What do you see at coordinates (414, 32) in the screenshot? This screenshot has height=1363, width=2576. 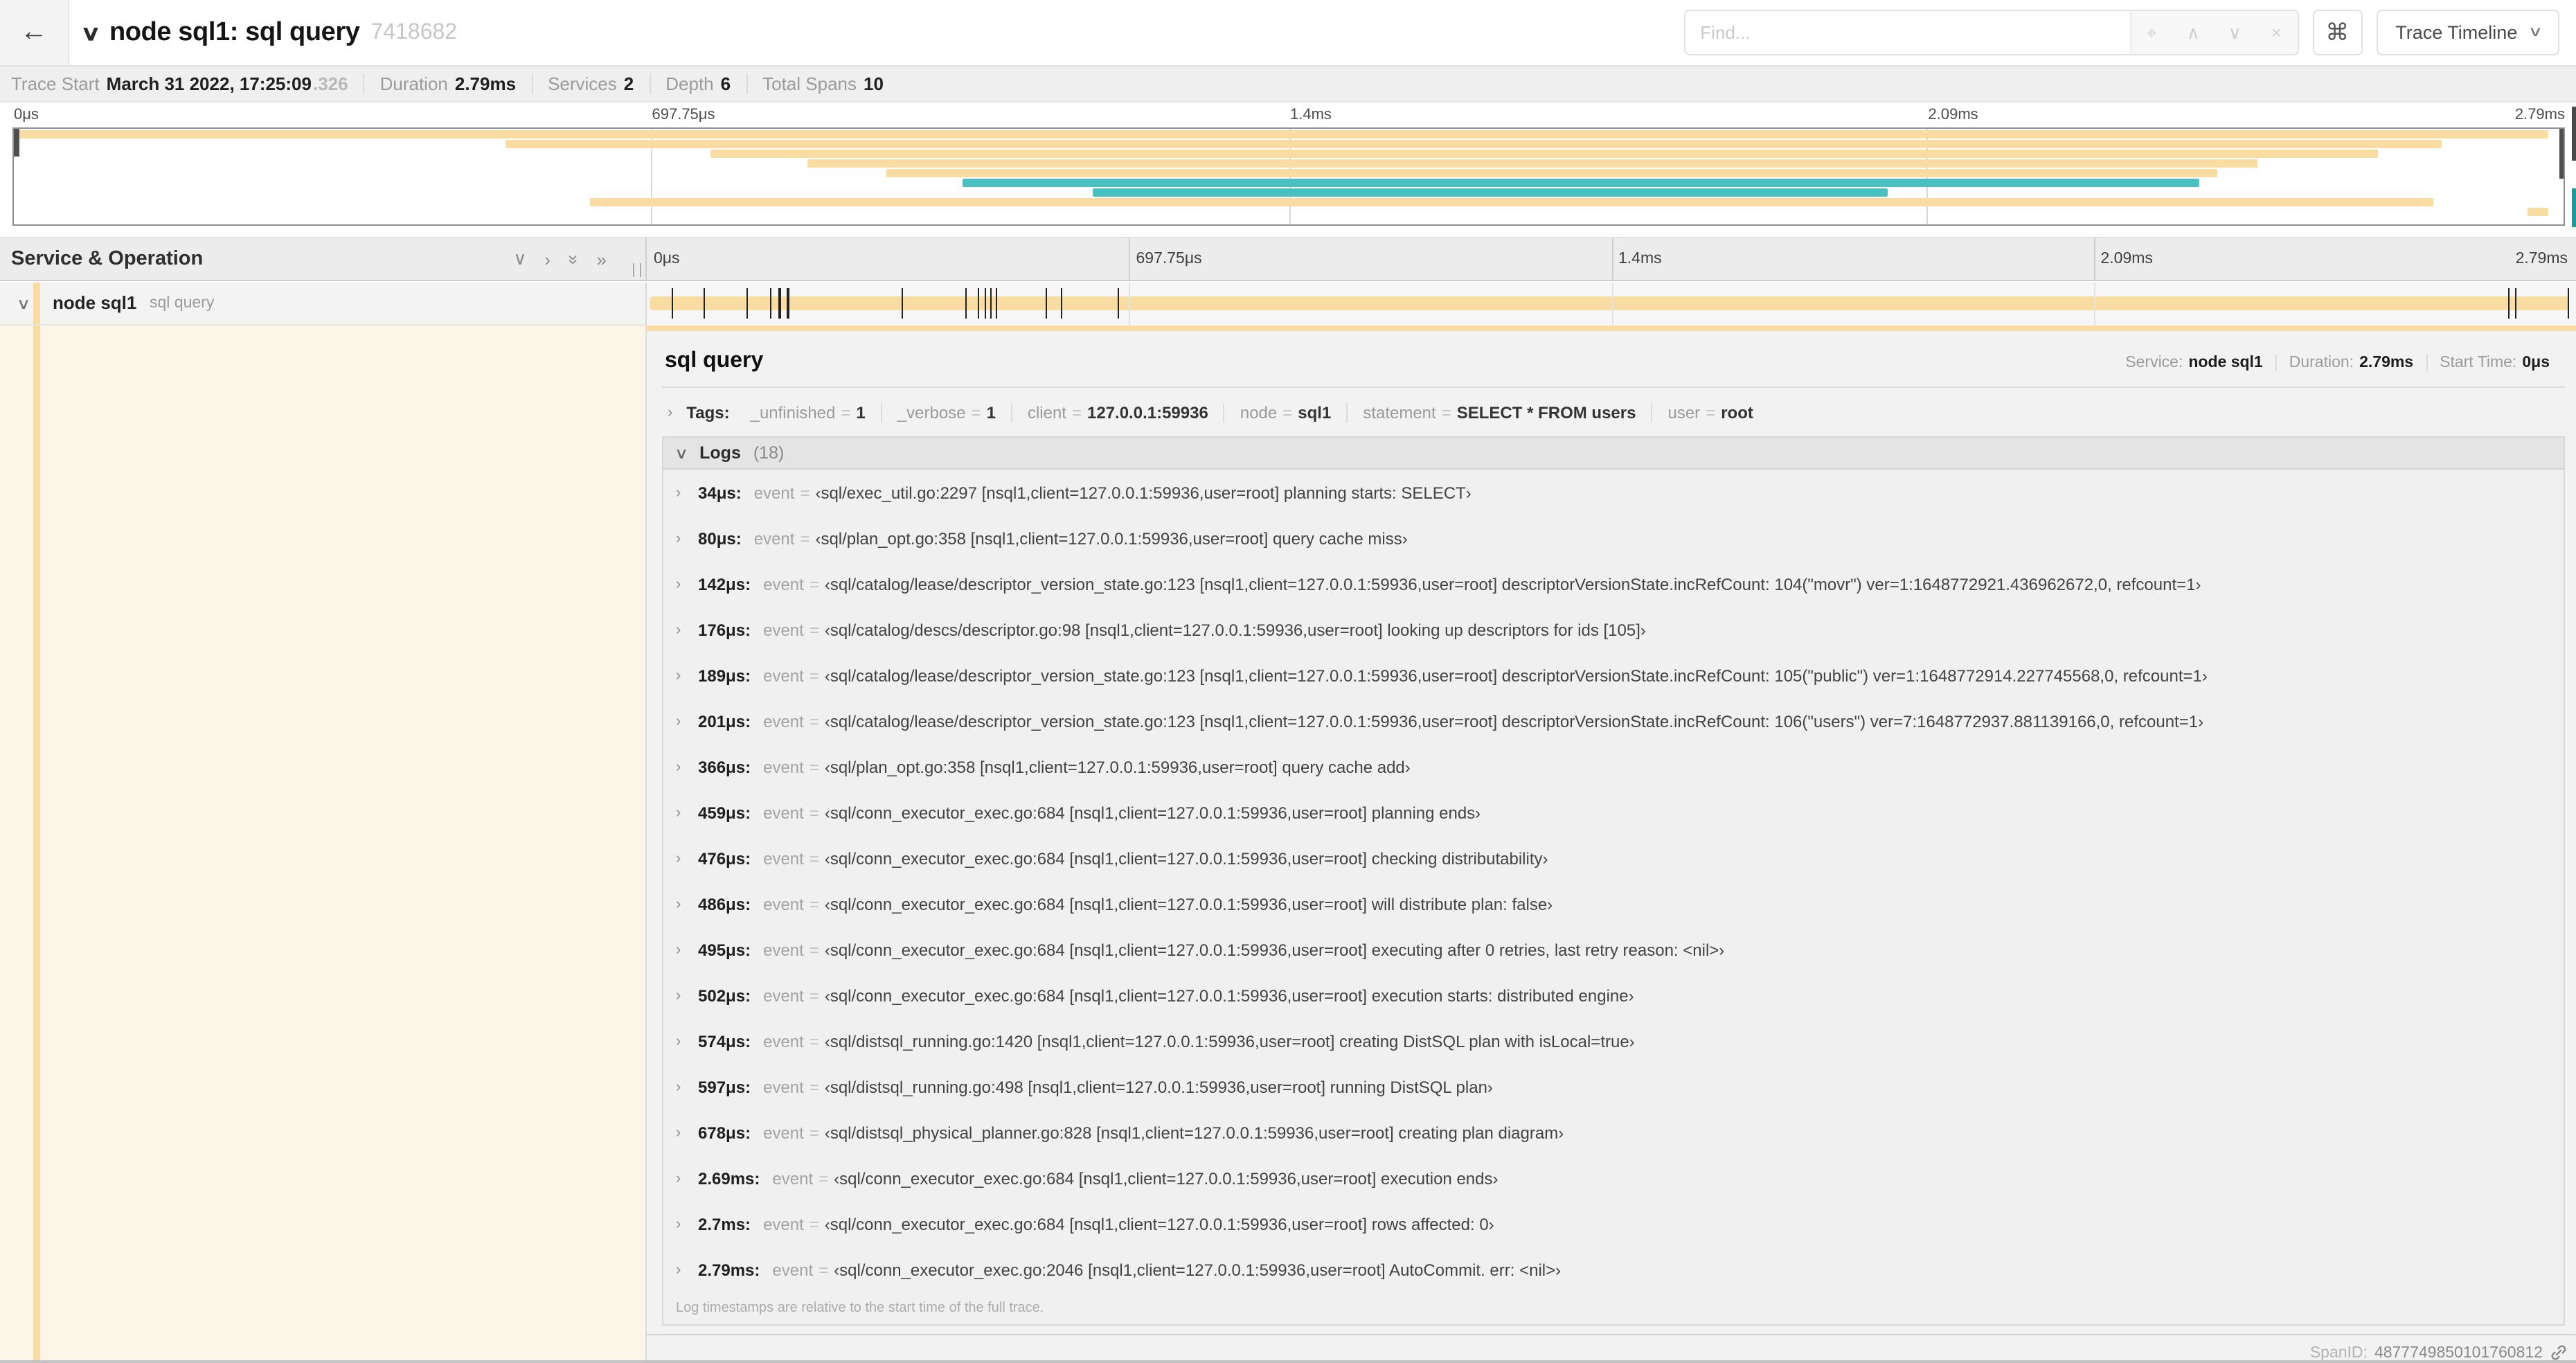 I see `trace-id: 7418682` at bounding box center [414, 32].